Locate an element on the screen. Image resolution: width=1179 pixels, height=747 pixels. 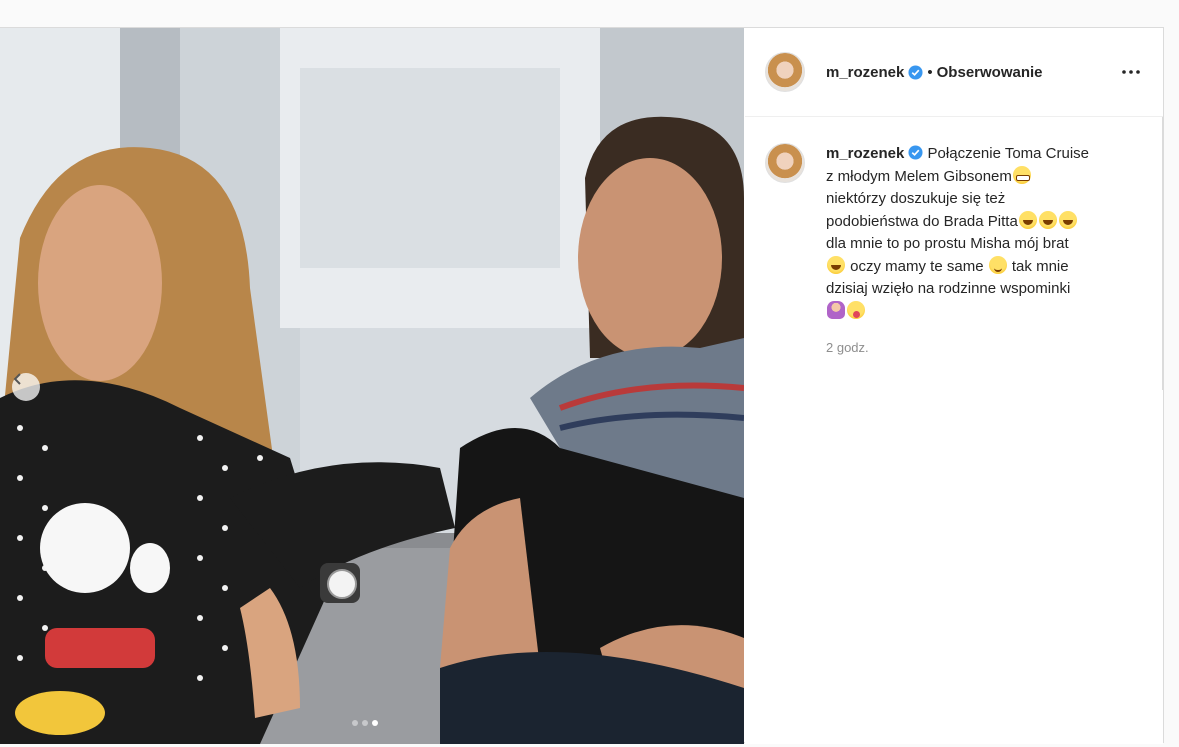
caption-line: z młodym Melem Gibsonem is located at coordinates (919, 176).